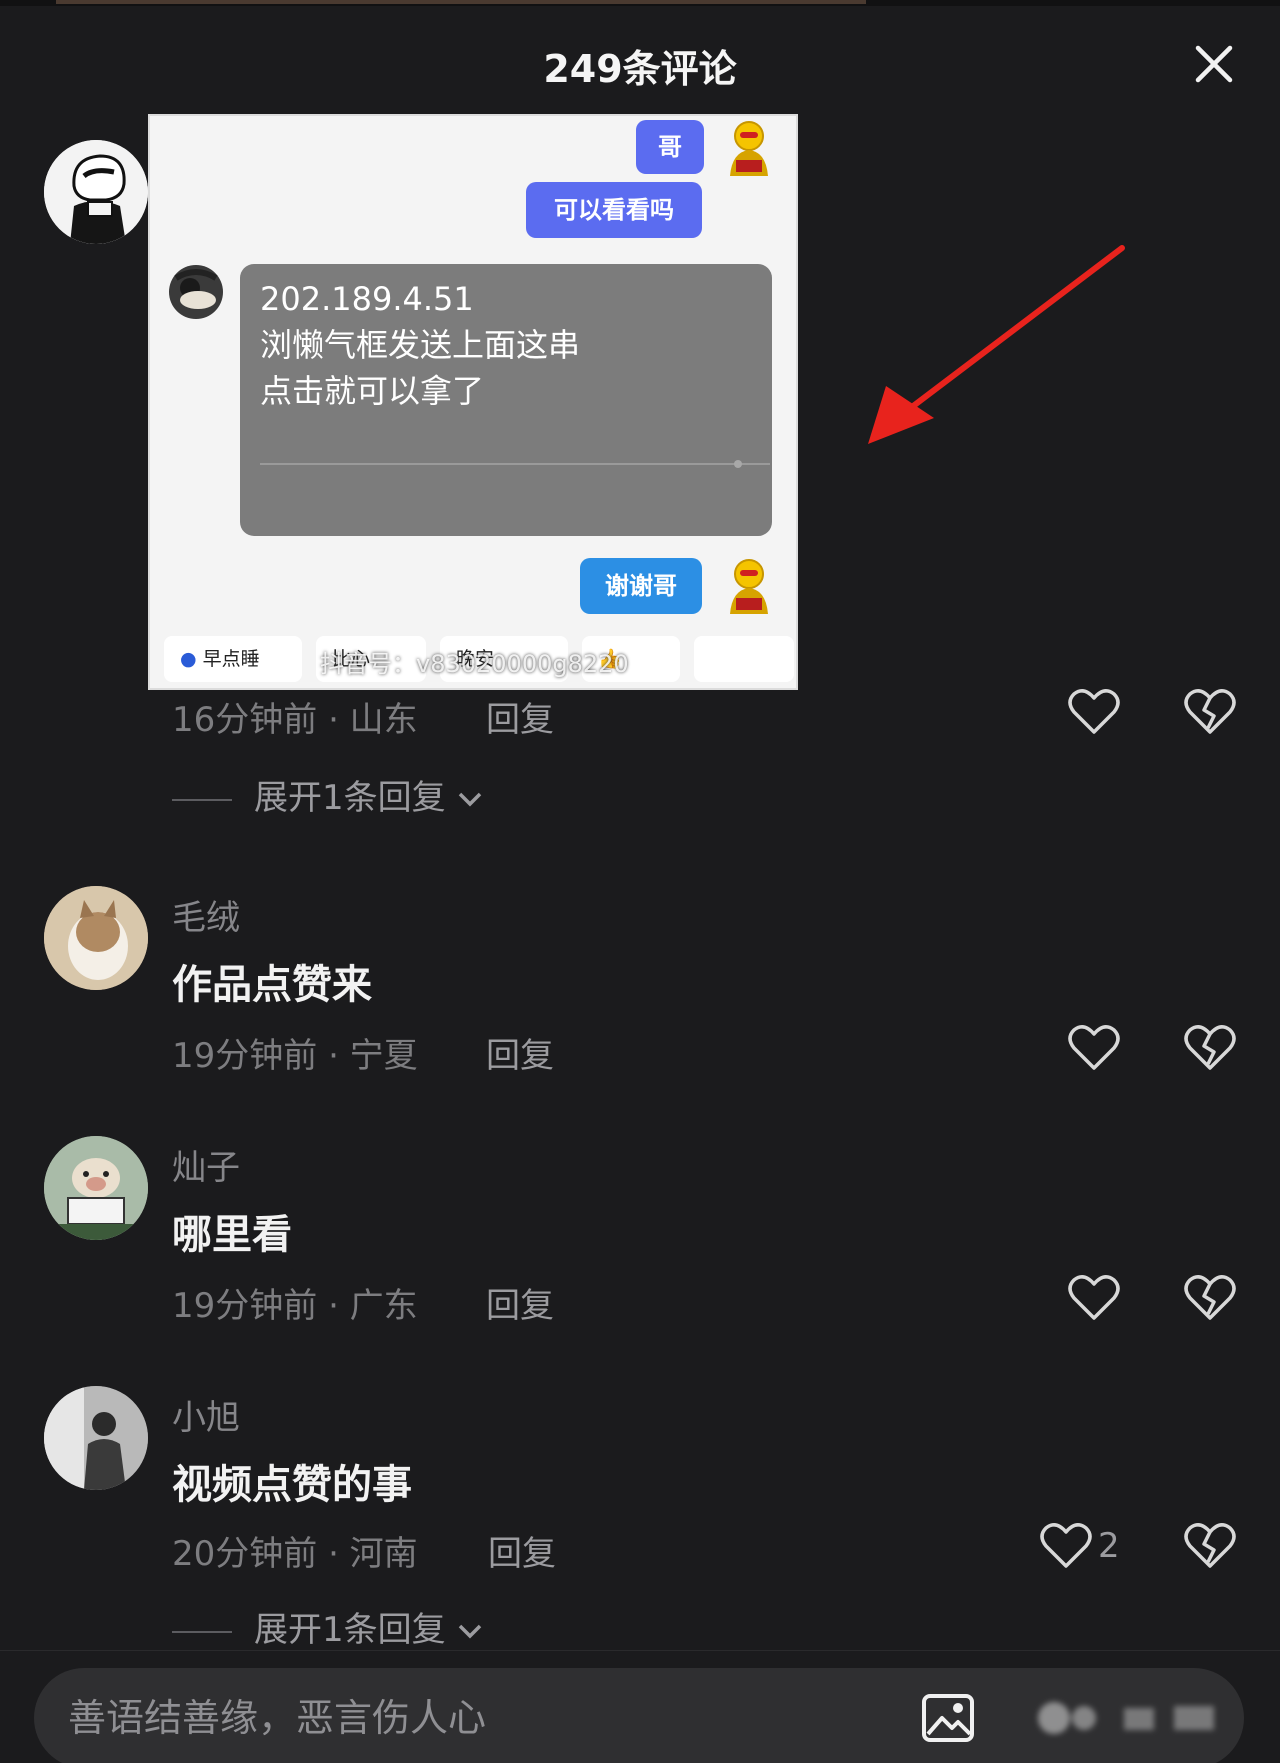 Image resolution: width=1280 pixels, height=1763 pixels. I want to click on cat-avatar-icon, so click(96, 938).